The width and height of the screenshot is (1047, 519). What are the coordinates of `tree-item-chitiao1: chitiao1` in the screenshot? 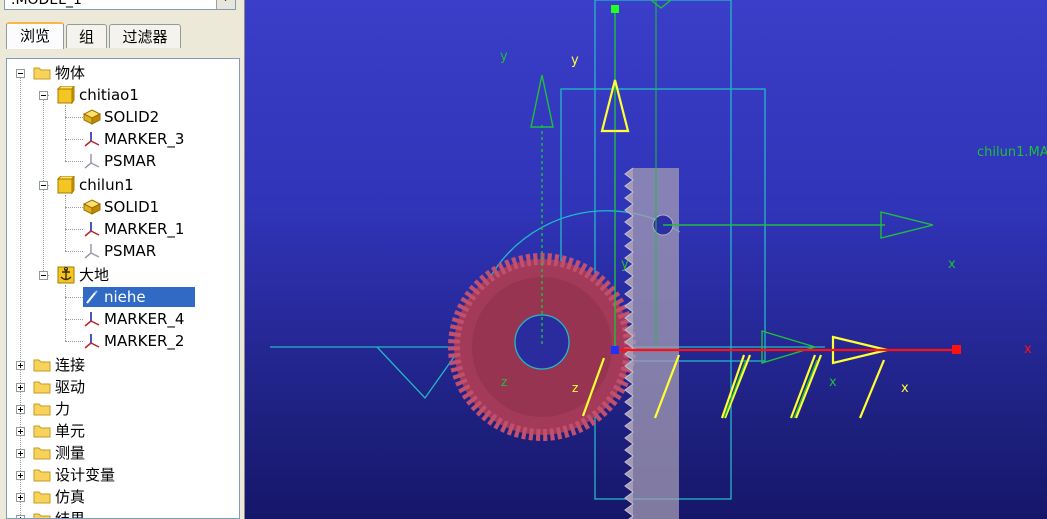 It's located at (122, 95).